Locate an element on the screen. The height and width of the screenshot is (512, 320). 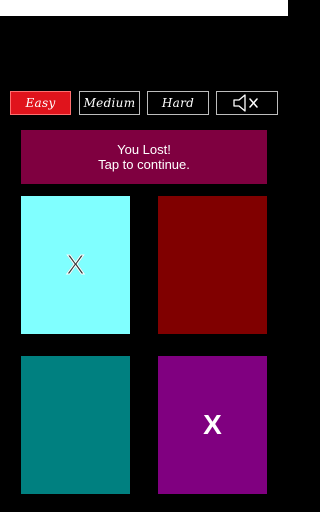
tile-purple: X is located at coordinates (212, 425).